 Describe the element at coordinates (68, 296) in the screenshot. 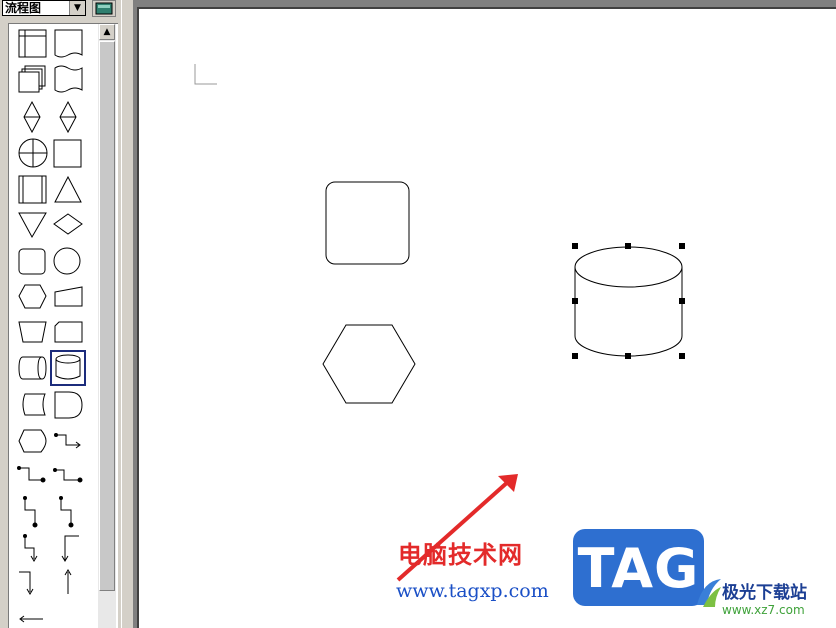

I see `manual-input-shape-icon` at that location.